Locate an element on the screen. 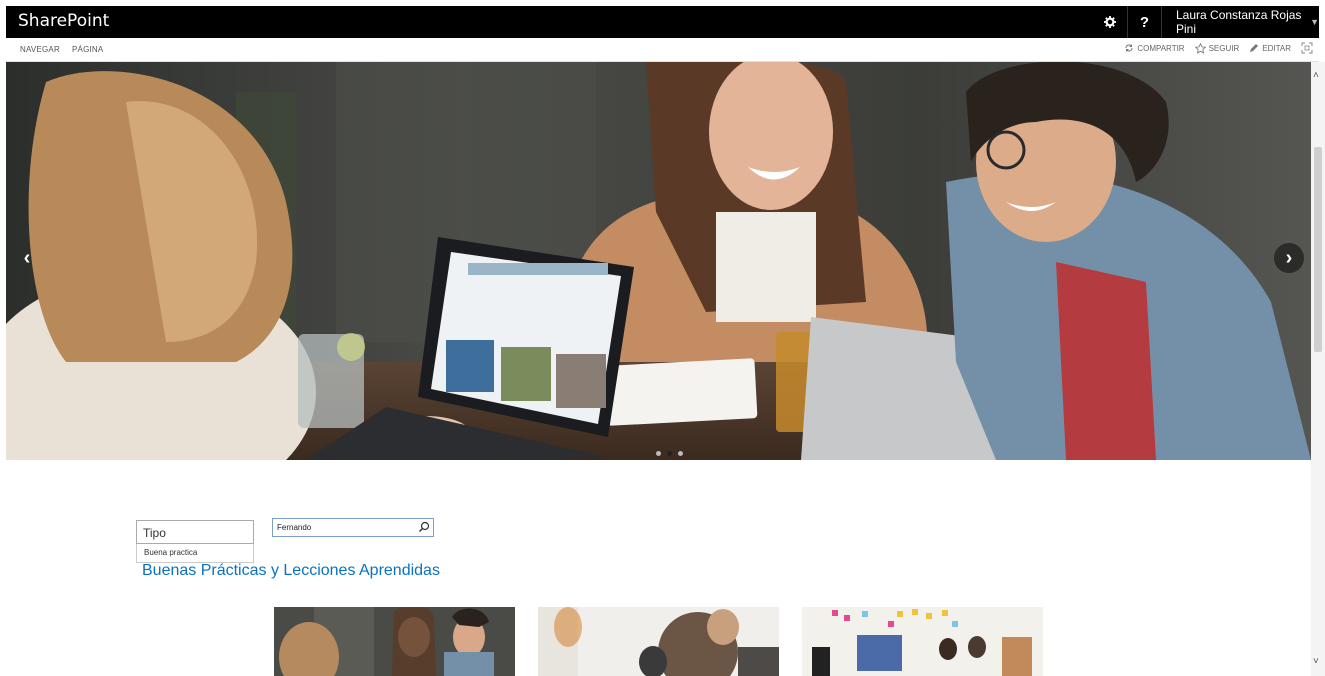  search-icon is located at coordinates (424, 527).